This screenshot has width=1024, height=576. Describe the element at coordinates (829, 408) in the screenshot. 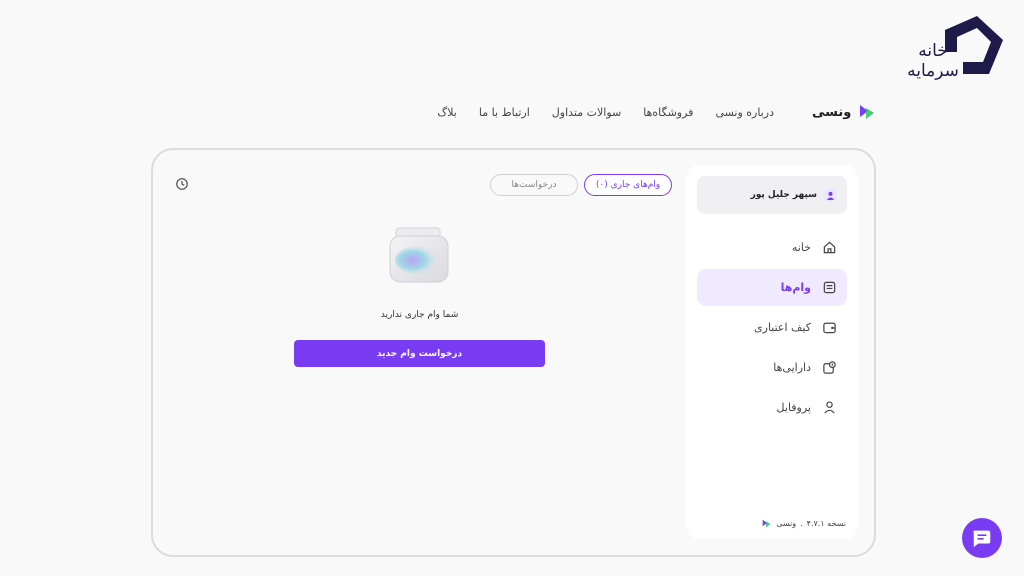

I see `user-icon` at that location.